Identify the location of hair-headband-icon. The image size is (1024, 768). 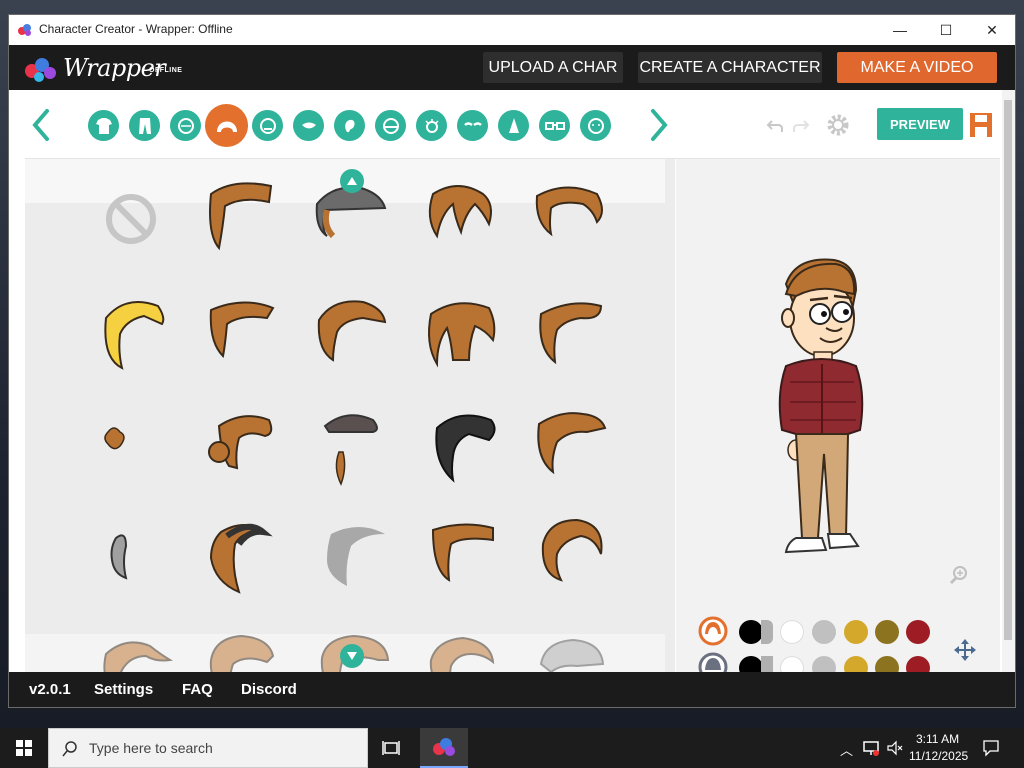
(241, 558).